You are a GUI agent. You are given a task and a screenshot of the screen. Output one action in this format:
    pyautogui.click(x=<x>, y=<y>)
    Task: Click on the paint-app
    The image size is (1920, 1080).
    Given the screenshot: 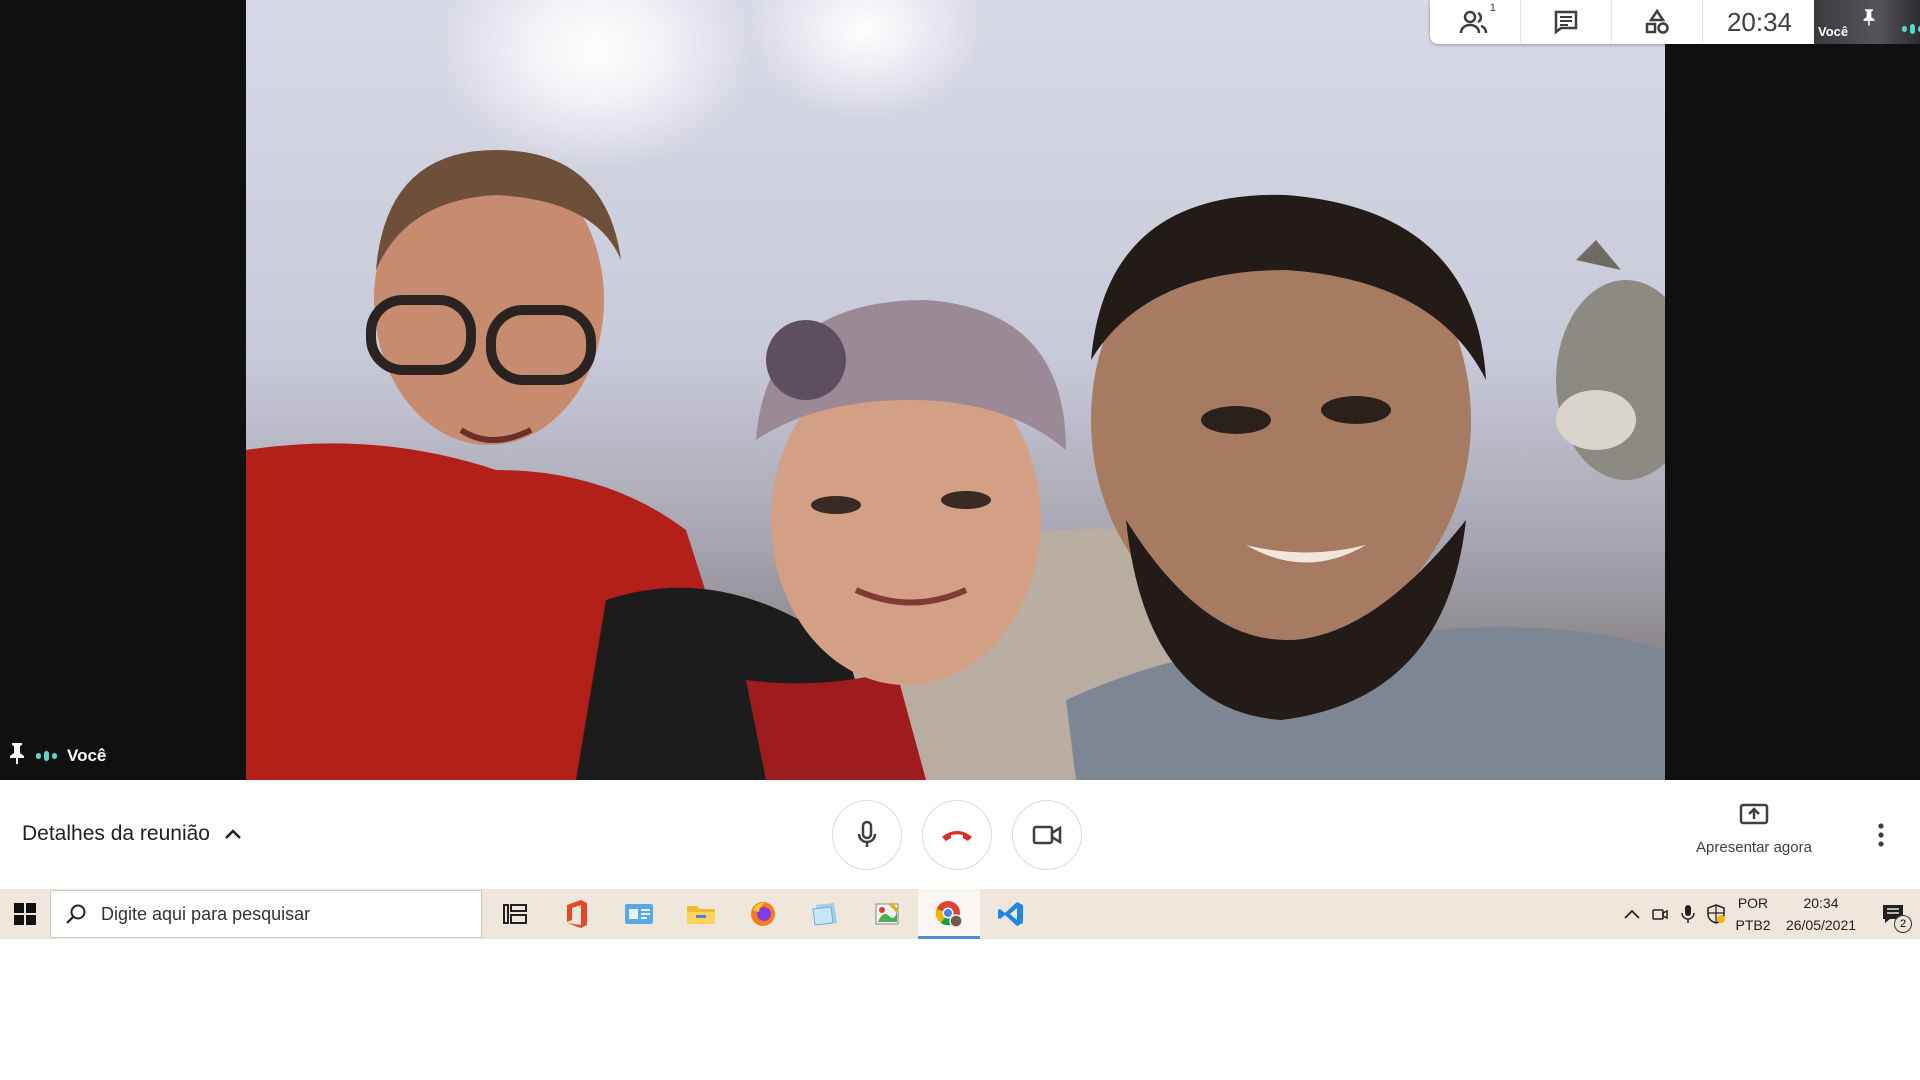 What is the action you would take?
    pyautogui.click(x=887, y=914)
    